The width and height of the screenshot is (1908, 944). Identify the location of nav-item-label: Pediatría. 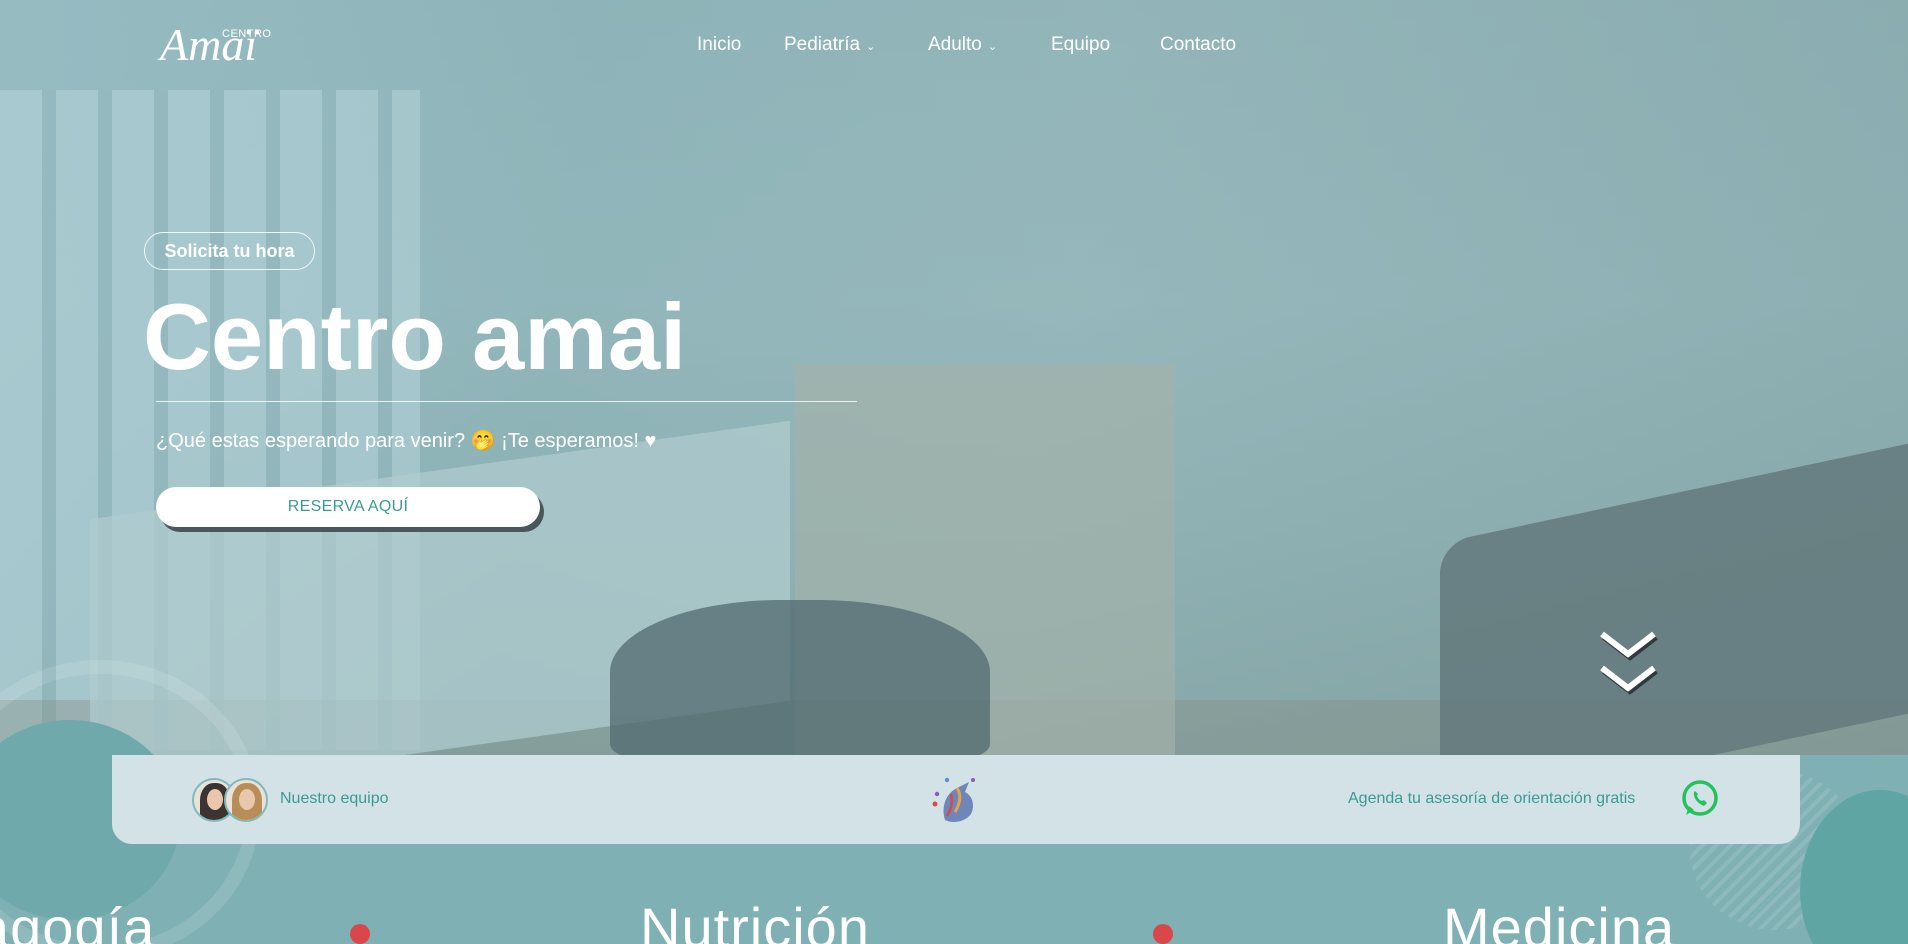
(822, 44).